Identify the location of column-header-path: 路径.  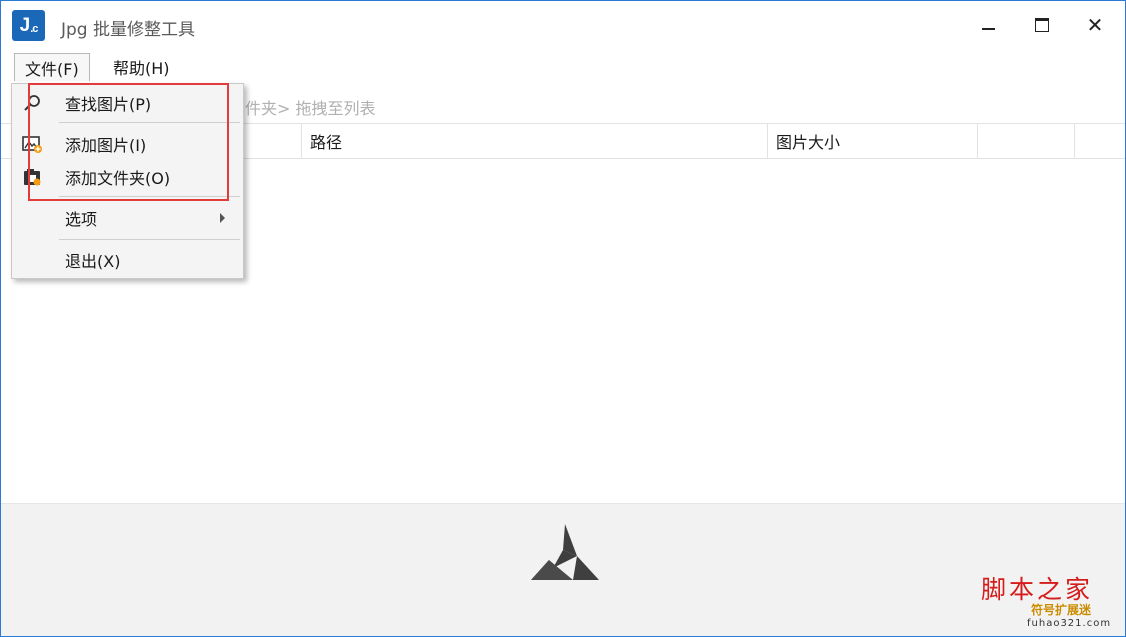
(534, 141).